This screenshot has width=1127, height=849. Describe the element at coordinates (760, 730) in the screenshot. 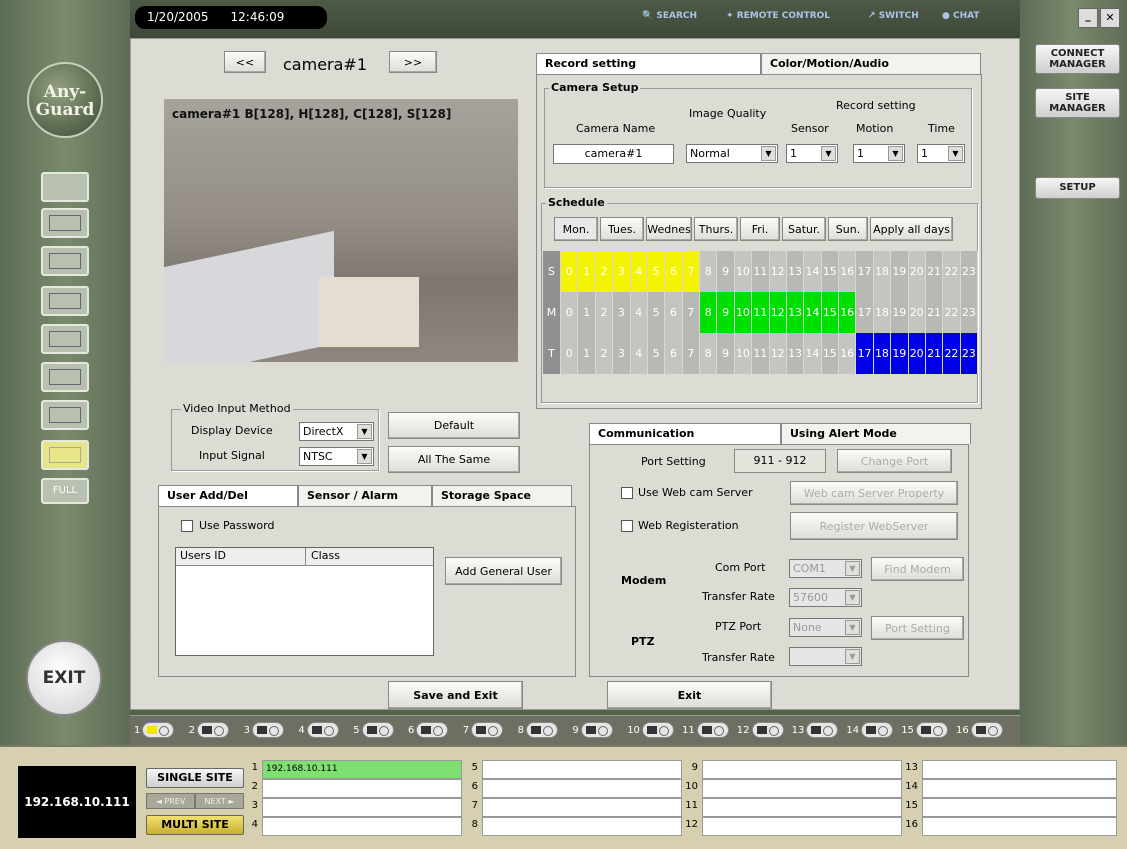

I see `channel-button-12: 12` at that location.